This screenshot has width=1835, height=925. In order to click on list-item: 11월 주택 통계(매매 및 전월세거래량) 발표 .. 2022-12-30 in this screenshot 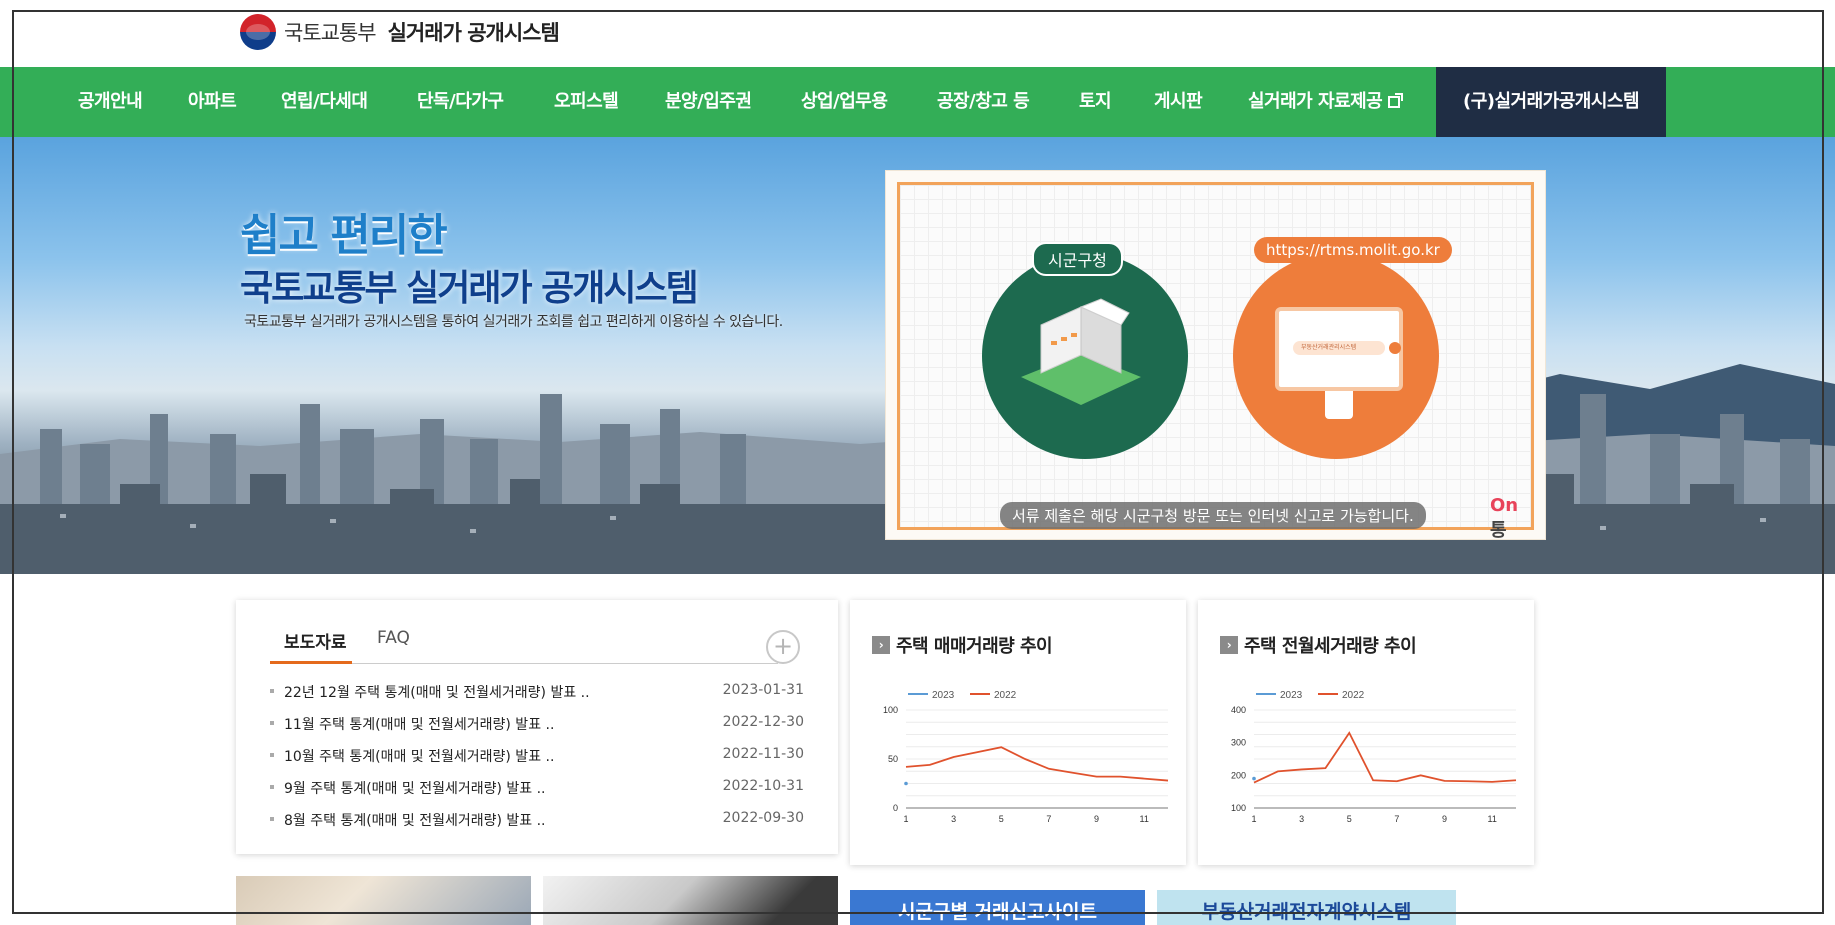, I will do `click(537, 724)`.